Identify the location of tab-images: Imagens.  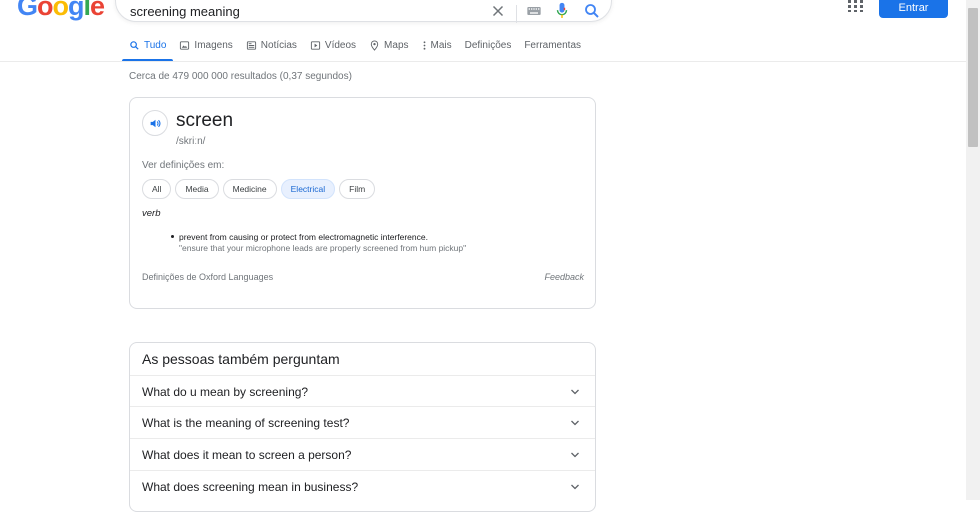
(206, 45).